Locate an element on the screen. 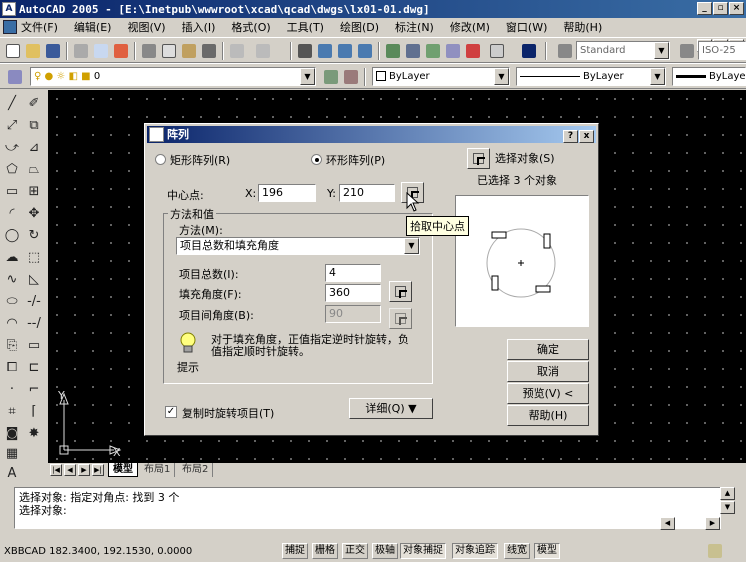 The width and height of the screenshot is (746, 562). pan-icon is located at coordinates (305, 51).